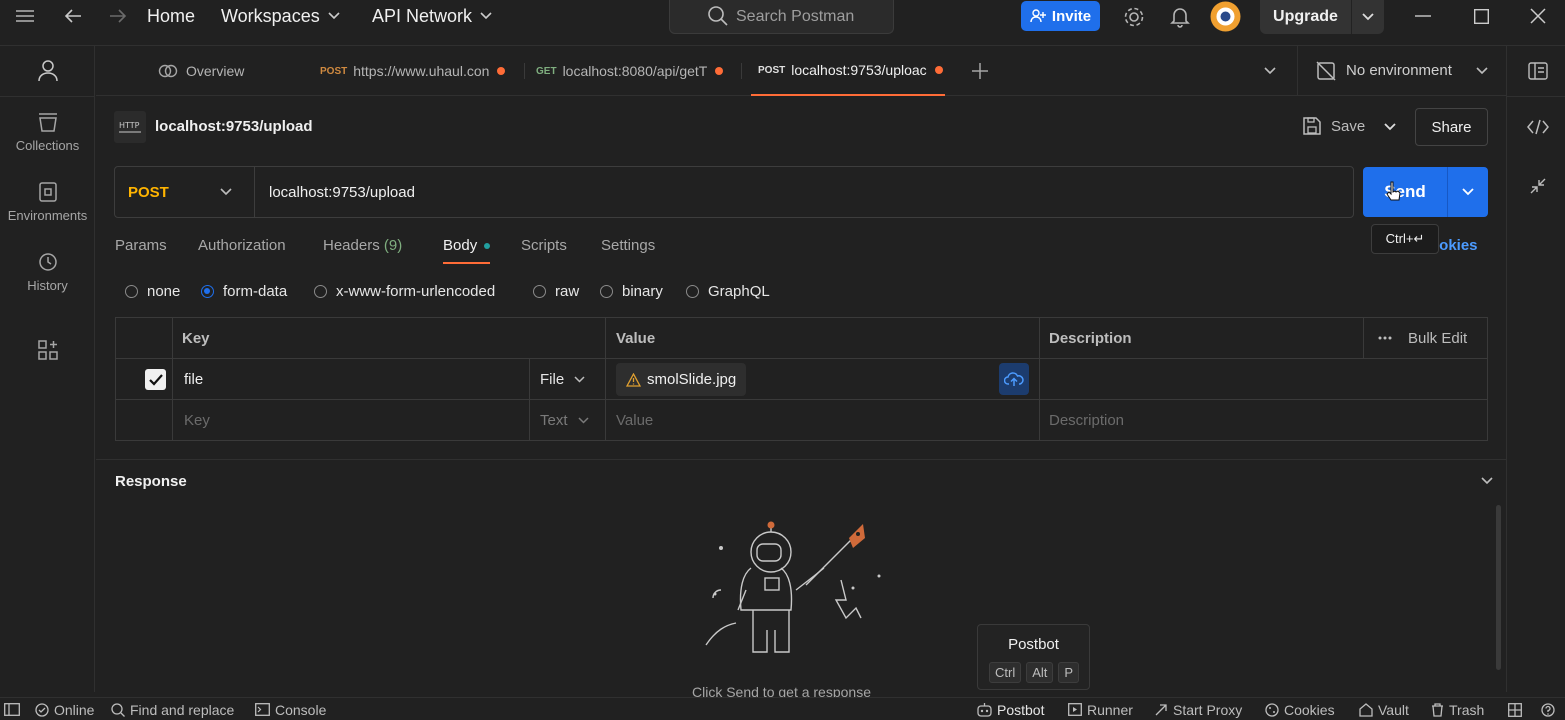  Describe the element at coordinates (73, 16) in the screenshot. I see `back-arrow-icon` at that location.